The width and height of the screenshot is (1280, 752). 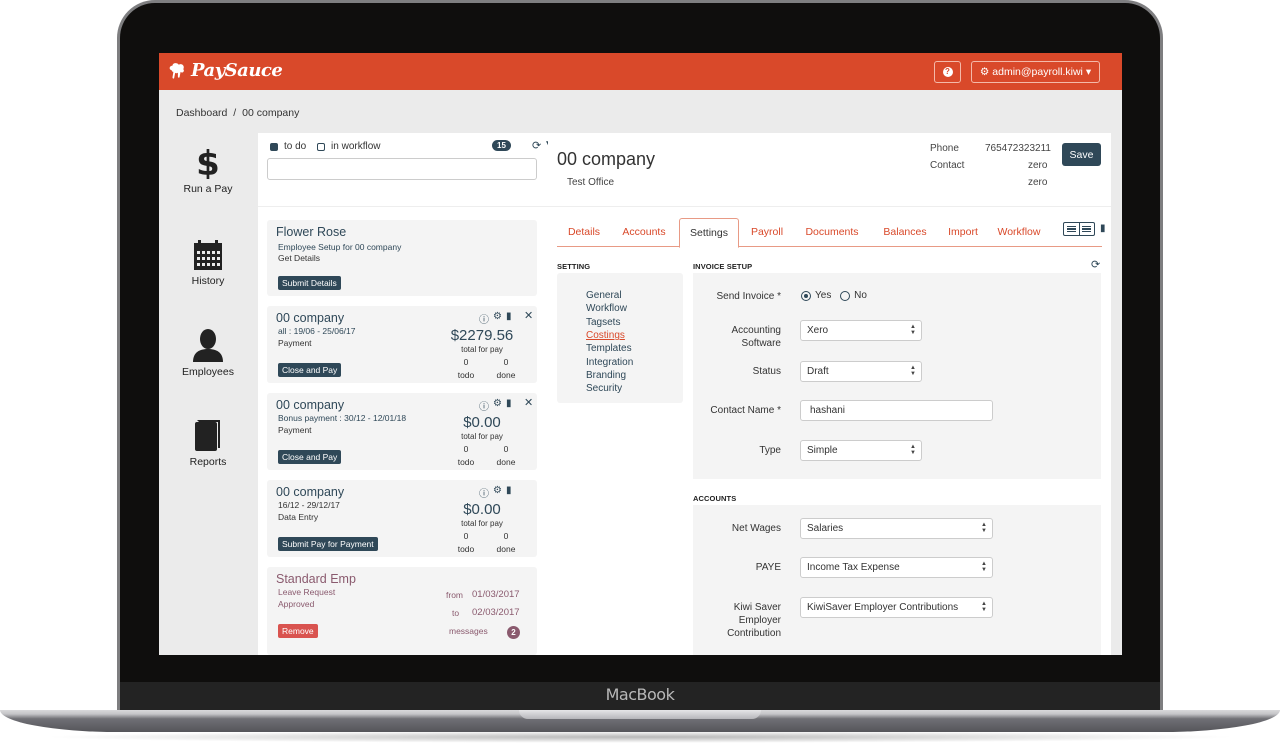 What do you see at coordinates (506, 549) in the screenshot?
I see `done-label: done` at bounding box center [506, 549].